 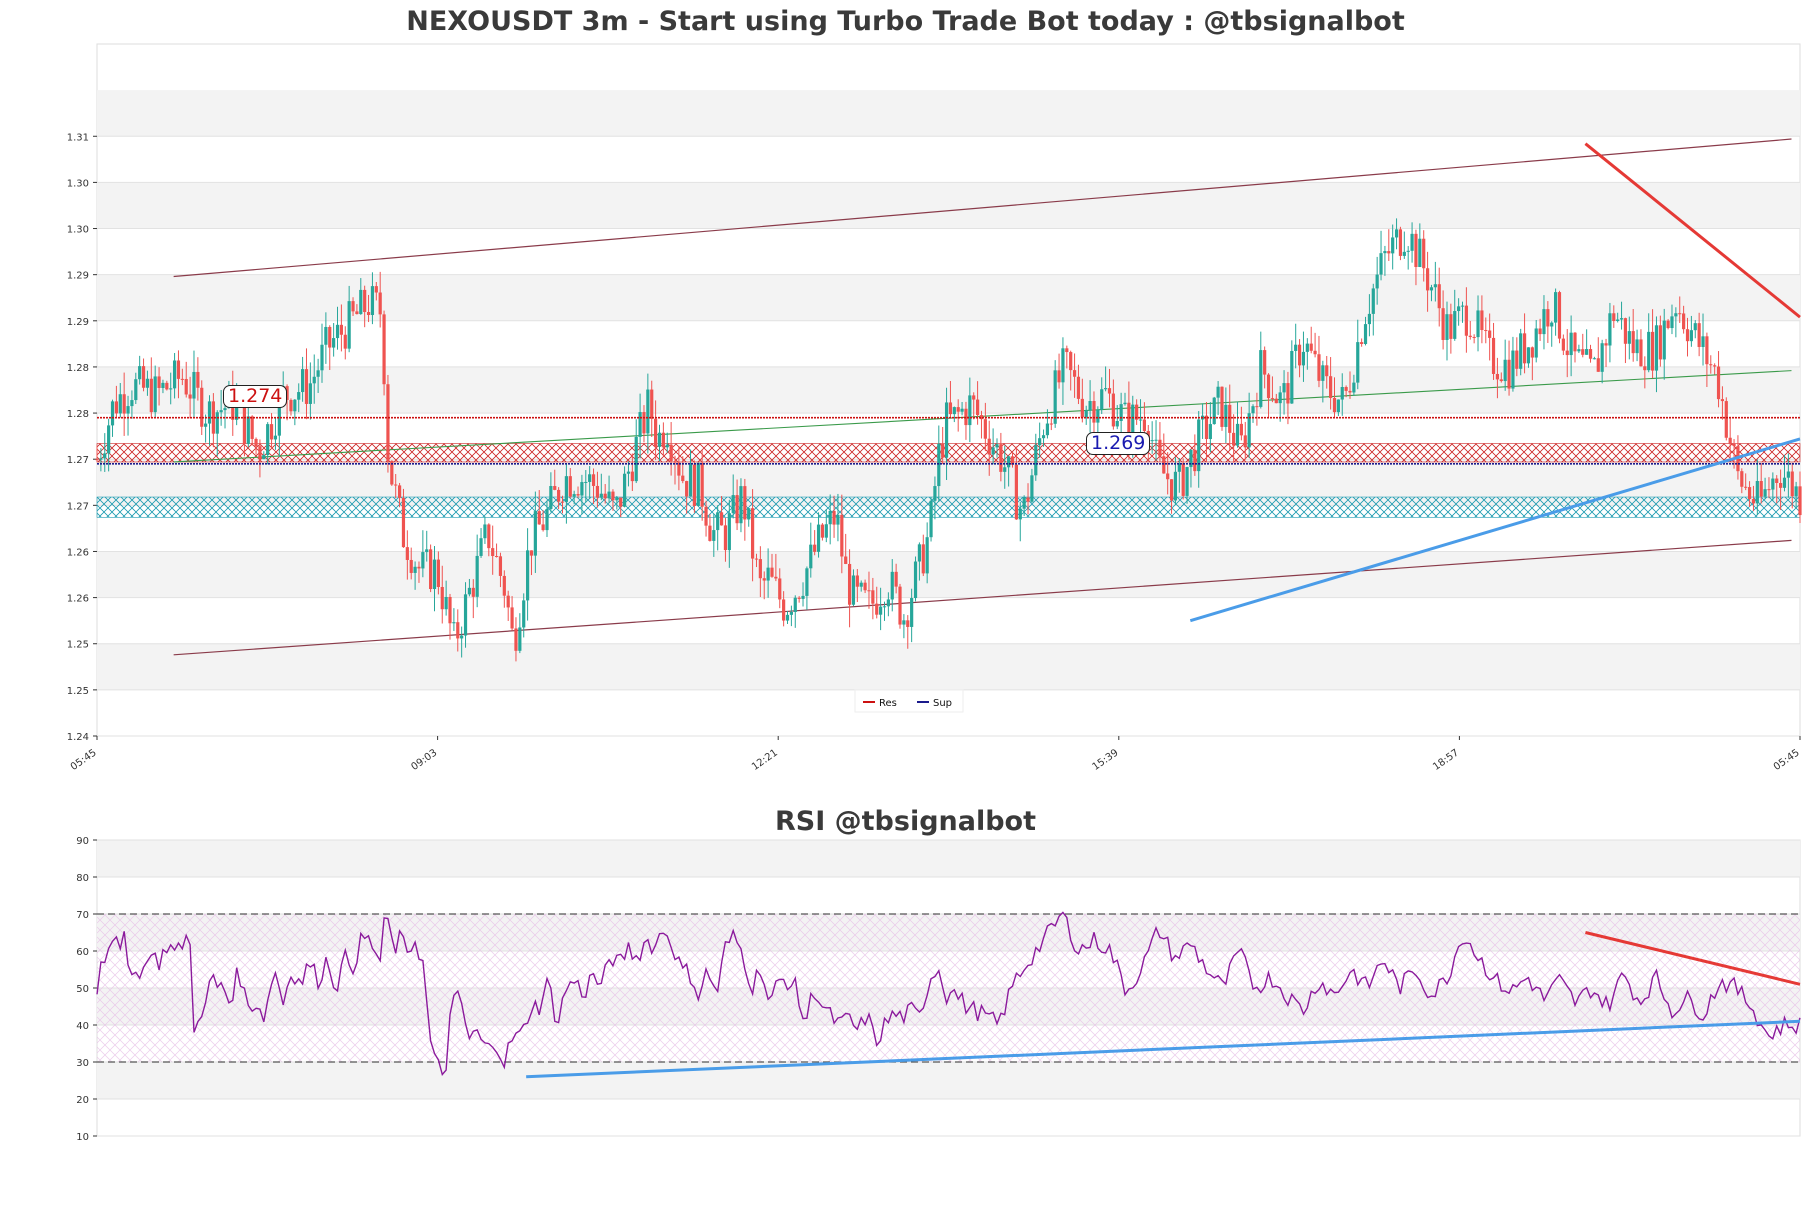 What do you see at coordinates (888, 703) in the screenshot?
I see `legend-label: Res` at bounding box center [888, 703].